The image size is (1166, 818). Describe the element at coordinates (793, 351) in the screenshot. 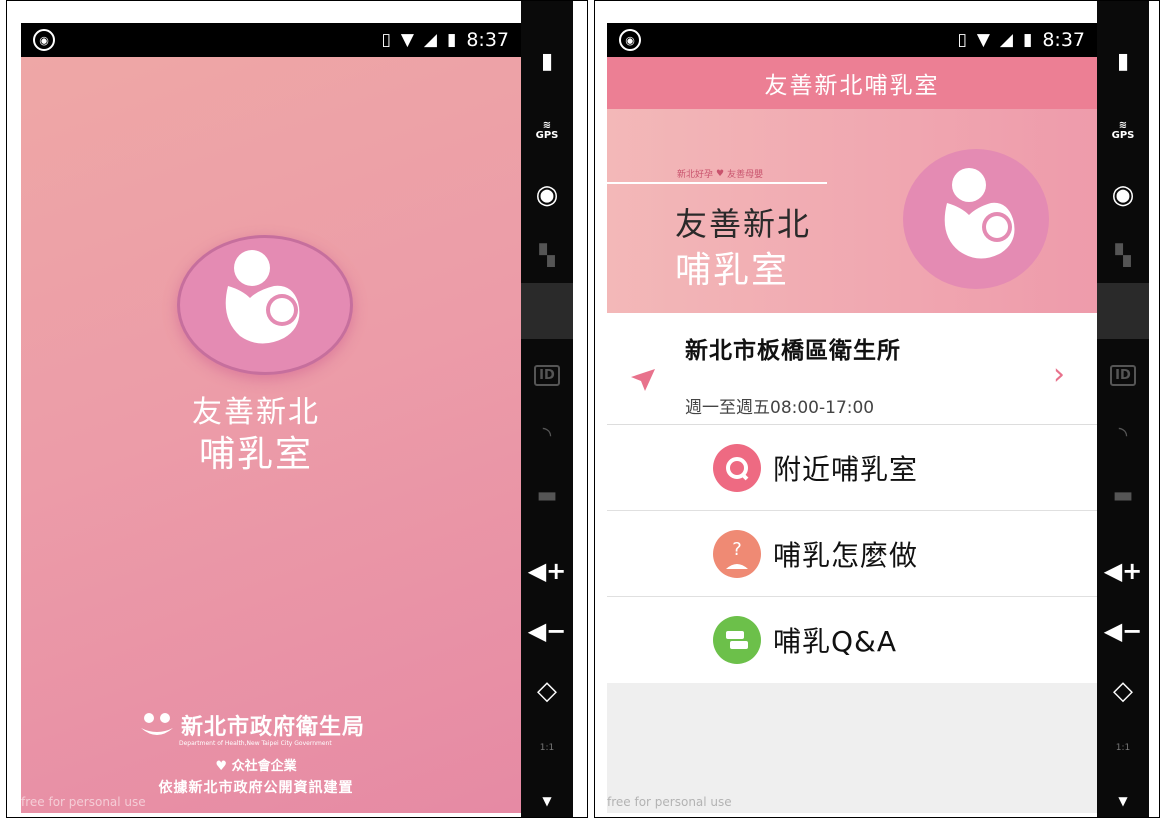

I see `location-name: 新北市板橋區衛生所` at that location.